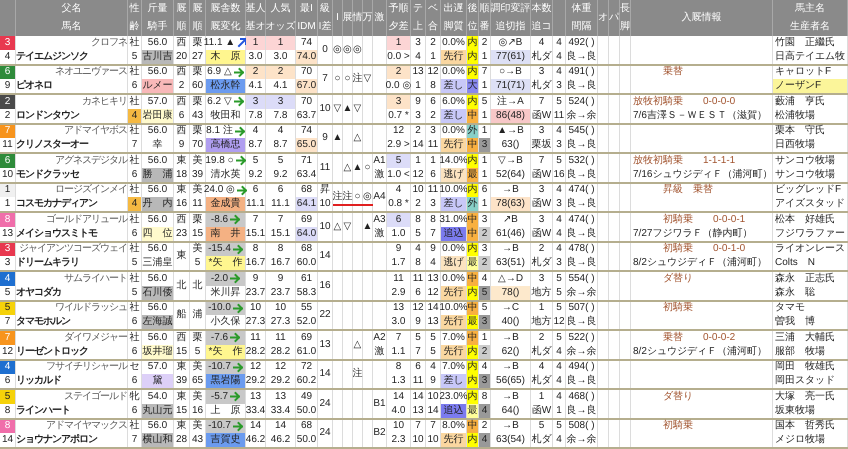 This screenshot has height=449, width=848. I want to click on table-cell-text: 491( ), so click(581, 73).